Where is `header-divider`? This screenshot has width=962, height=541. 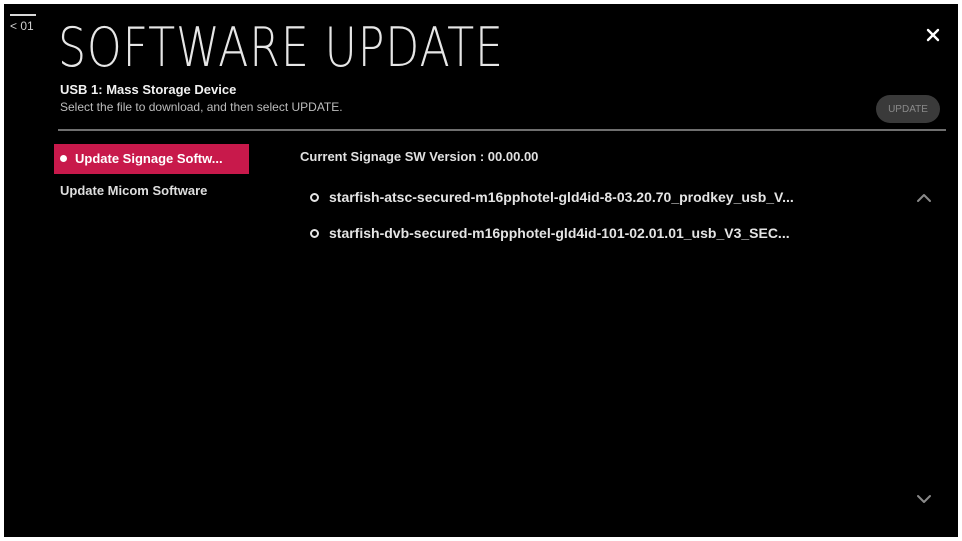 header-divider is located at coordinates (502, 130).